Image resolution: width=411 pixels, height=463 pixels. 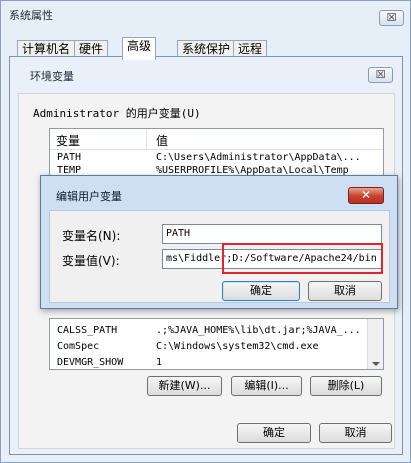 What do you see at coordinates (162, 140) in the screenshot?
I see `column-header-value: 值` at bounding box center [162, 140].